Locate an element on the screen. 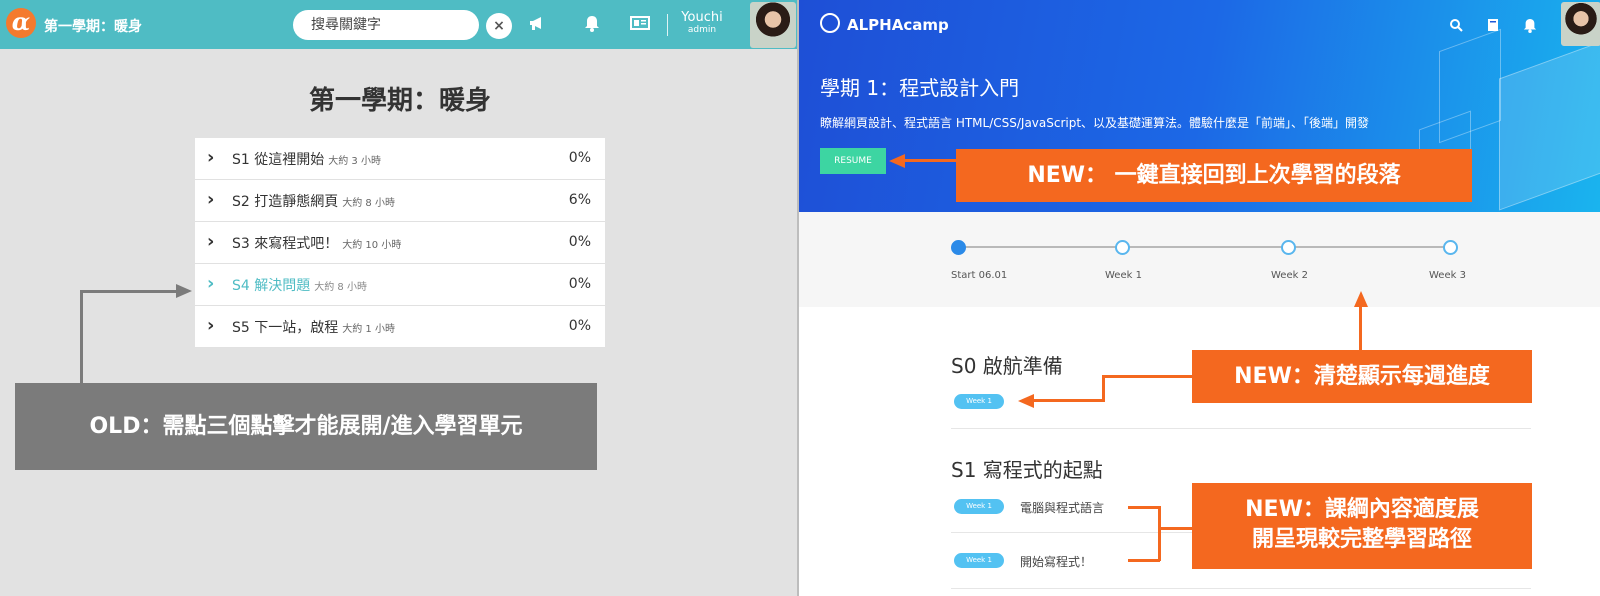 This screenshot has height=596, width=1600. outline-callout-line1: NEW：課綱內容適度展 is located at coordinates (1362, 509).